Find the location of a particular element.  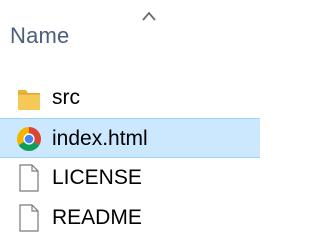

file-row-readme: README is located at coordinates (130, 218).